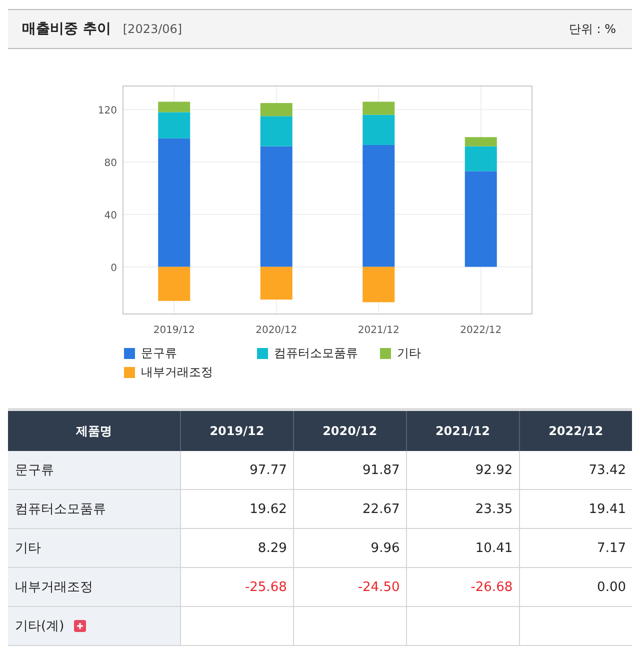 This screenshot has width=640, height=656. I want to click on table-cell: 23.35, so click(463, 509).